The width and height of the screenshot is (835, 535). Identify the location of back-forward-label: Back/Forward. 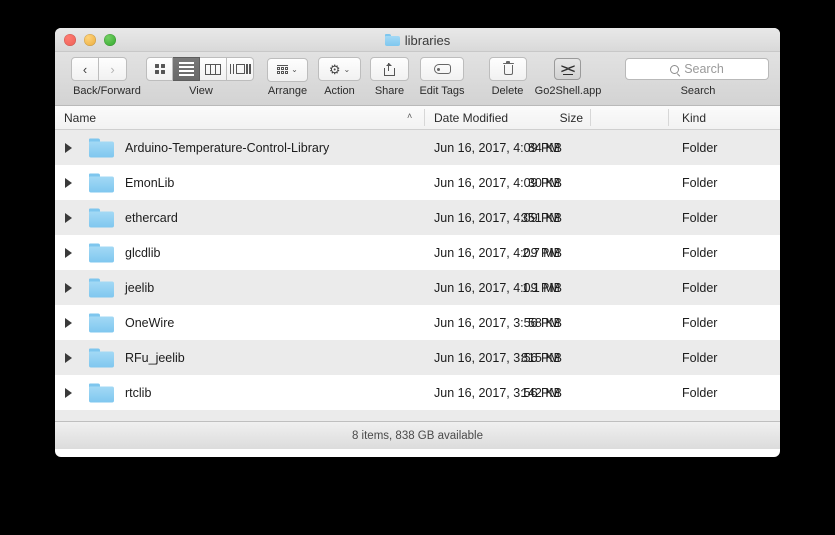
(107, 91).